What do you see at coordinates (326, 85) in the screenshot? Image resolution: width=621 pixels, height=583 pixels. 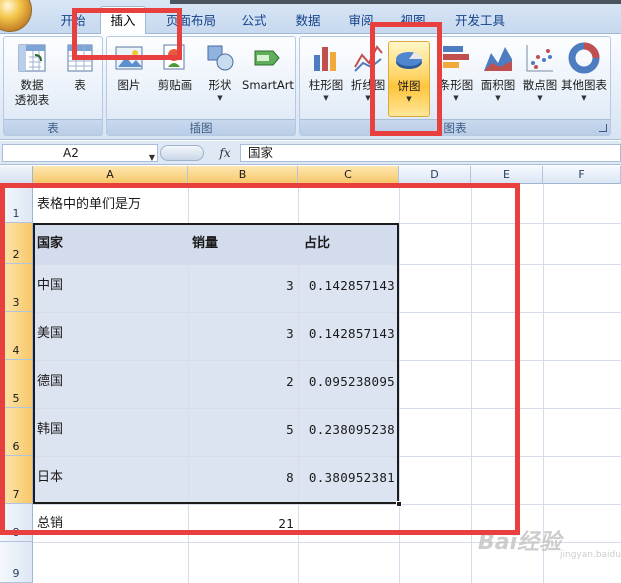 I see `column-chart-label: 柱形图` at bounding box center [326, 85].